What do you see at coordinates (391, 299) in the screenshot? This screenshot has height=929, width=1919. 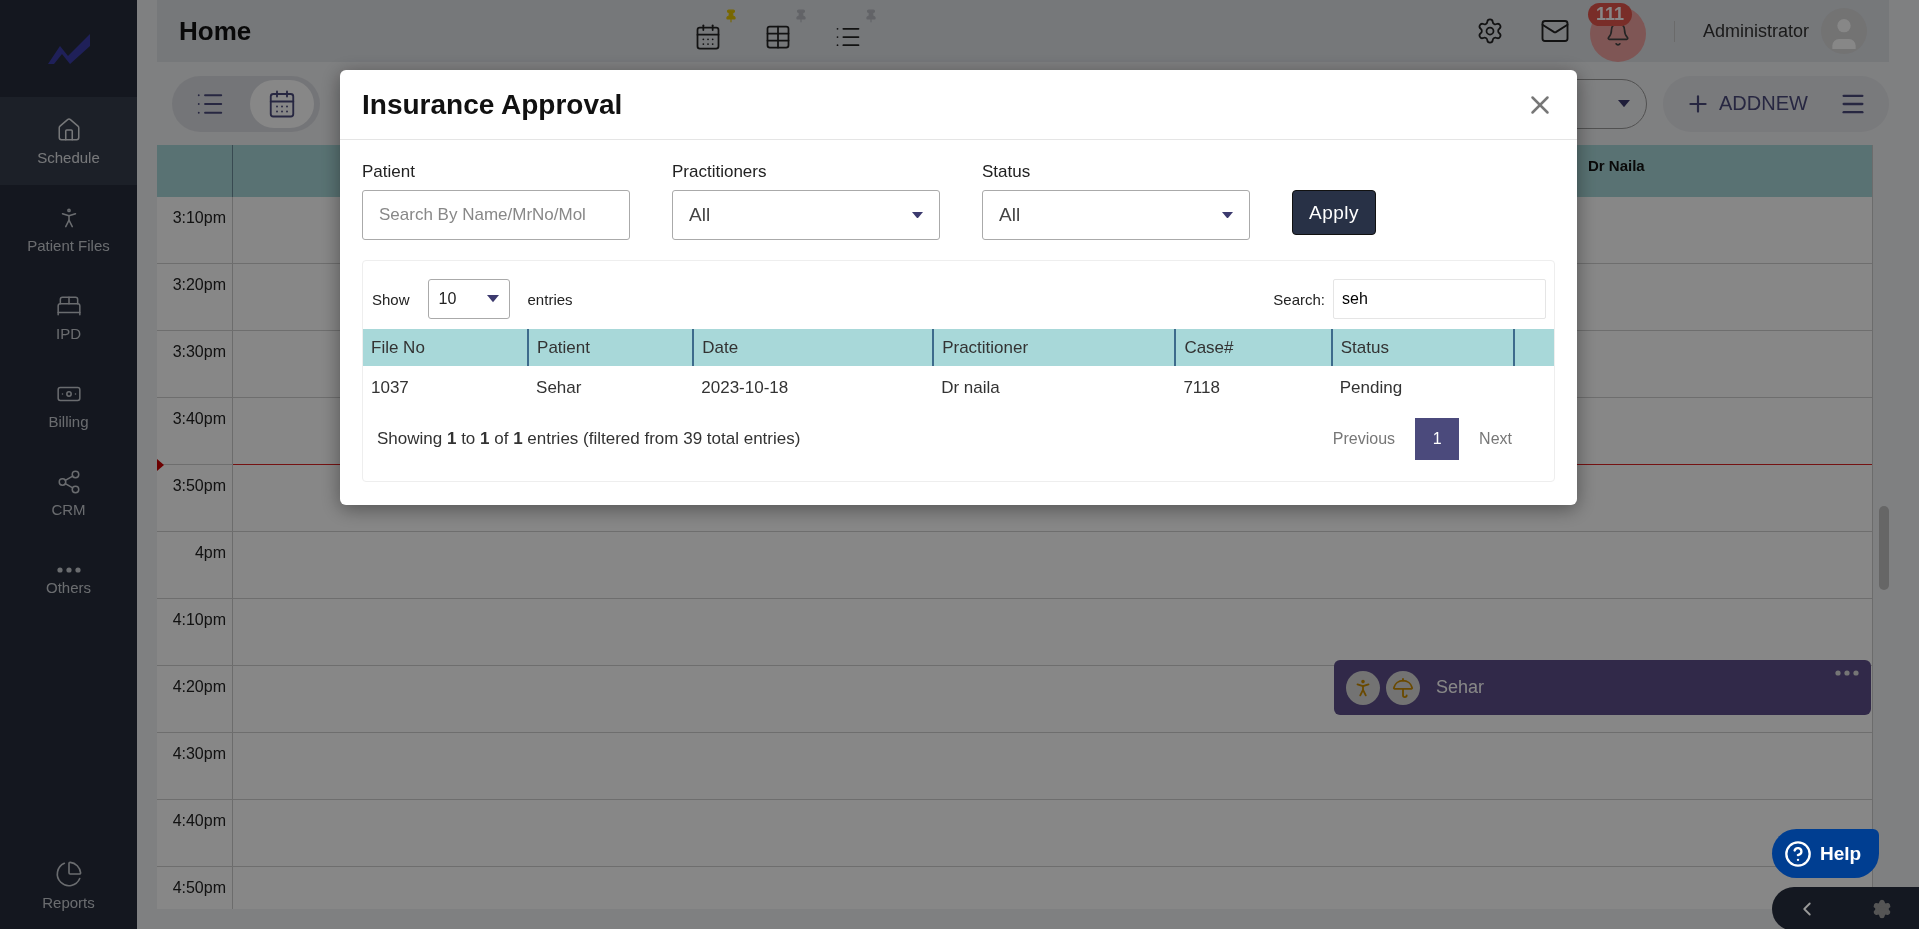 I see `show-label: Show` at bounding box center [391, 299].